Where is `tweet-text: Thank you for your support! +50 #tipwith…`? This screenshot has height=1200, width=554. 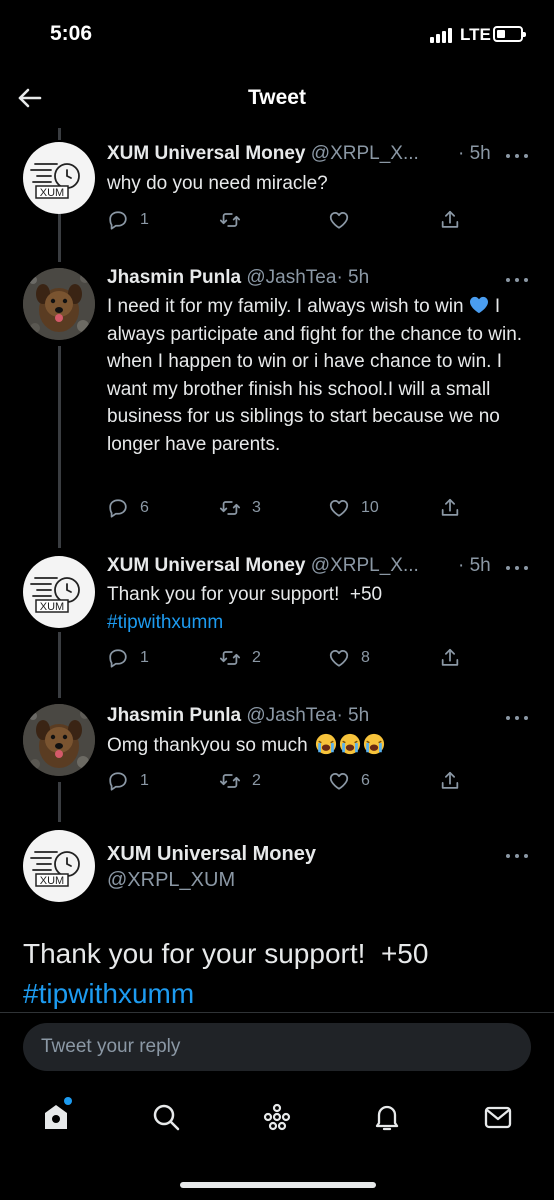 tweet-text: Thank you for your support! +50 #tipwith… is located at coordinates (322, 608).